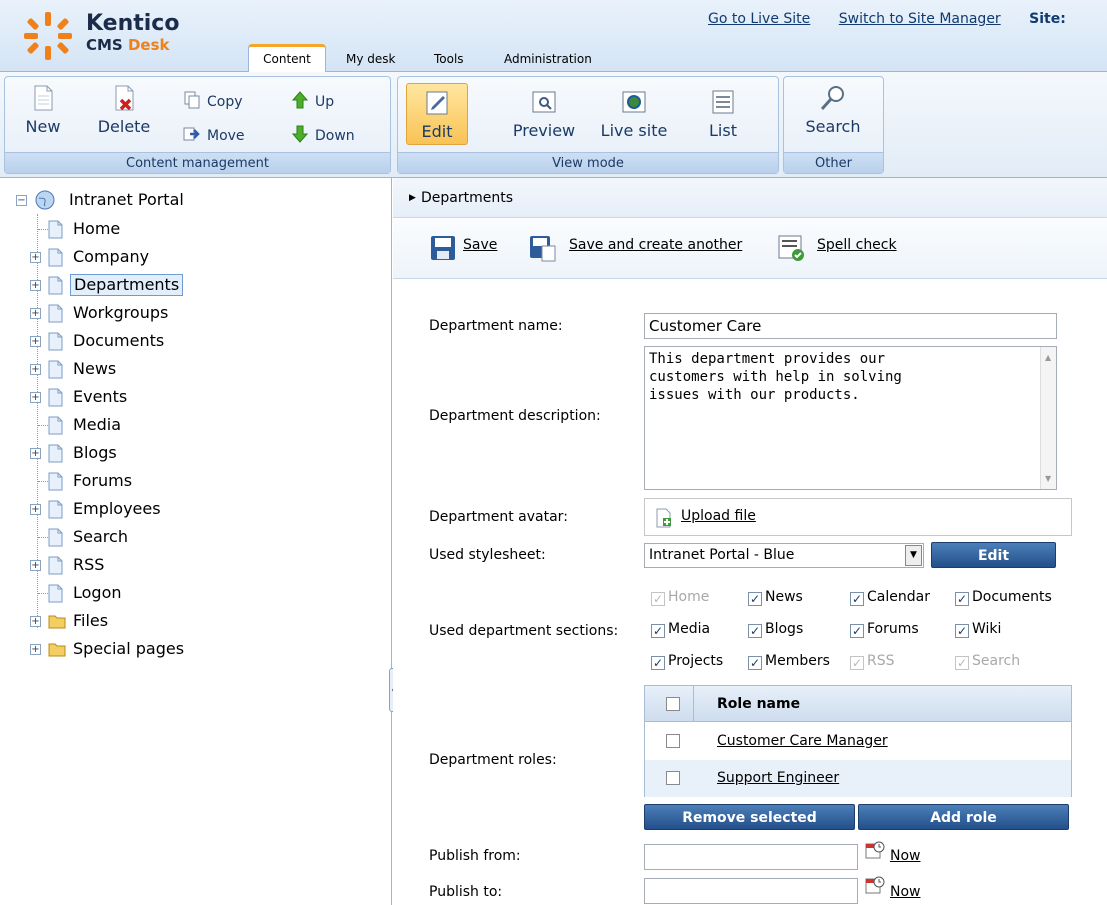 This screenshot has width=1107, height=905. What do you see at coordinates (784, 555) in the screenshot?
I see `stylesheet-select: Intranet Portal - Blue ▼` at bounding box center [784, 555].